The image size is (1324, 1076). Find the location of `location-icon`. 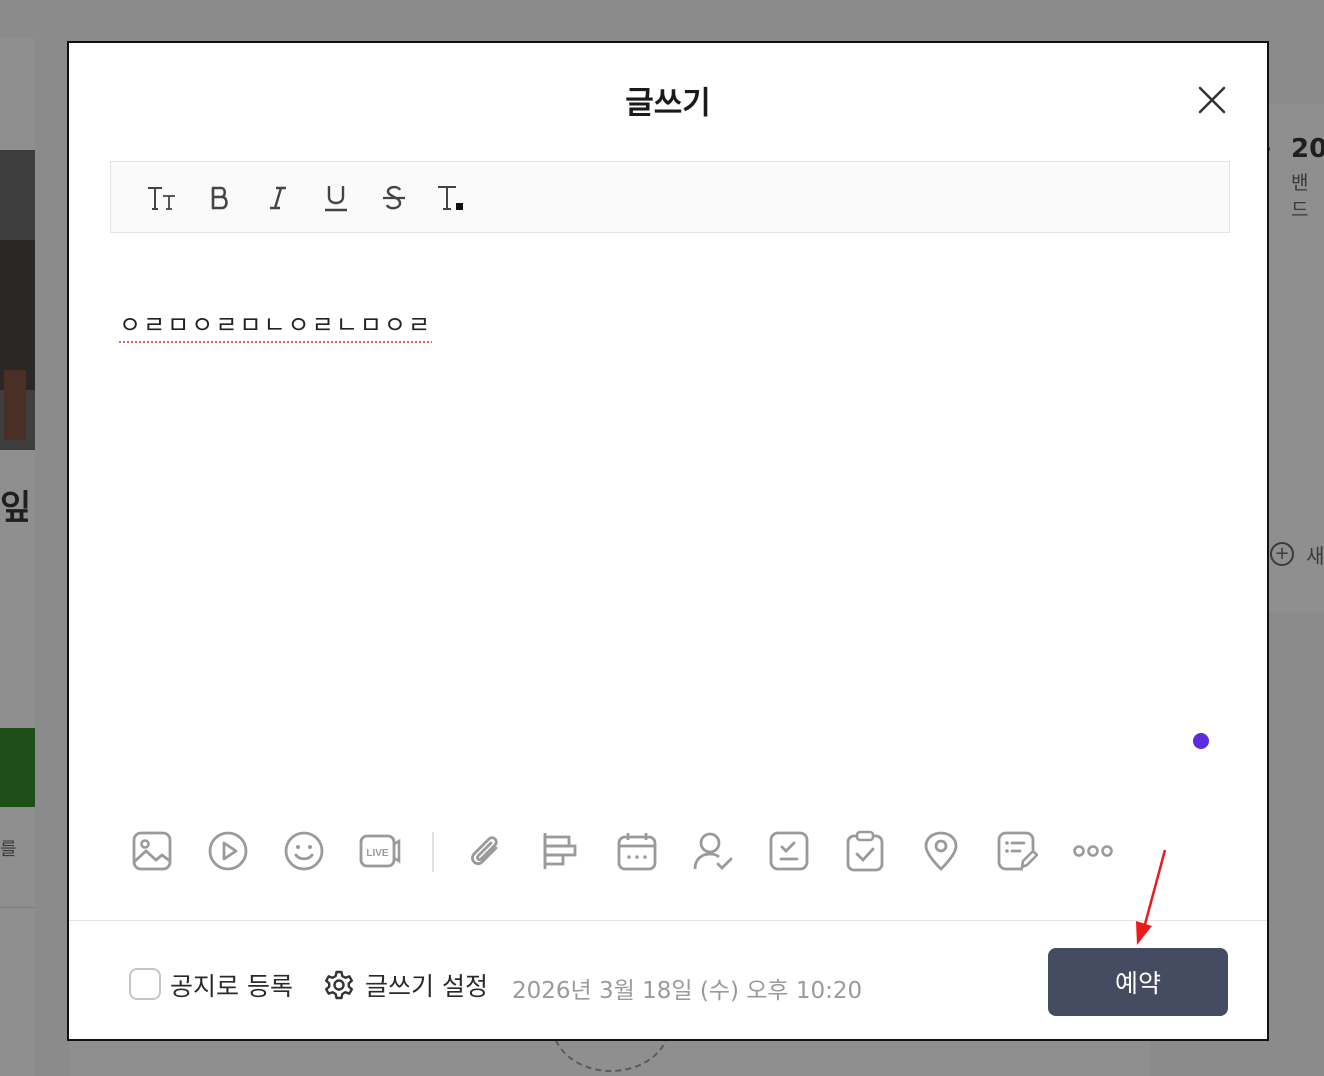

location-icon is located at coordinates (941, 851).